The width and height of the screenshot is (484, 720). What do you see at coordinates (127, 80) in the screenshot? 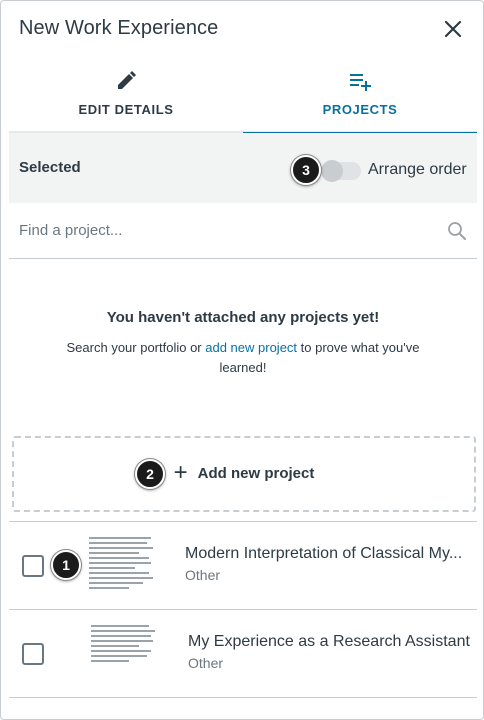
I see `pencil-icon` at bounding box center [127, 80].